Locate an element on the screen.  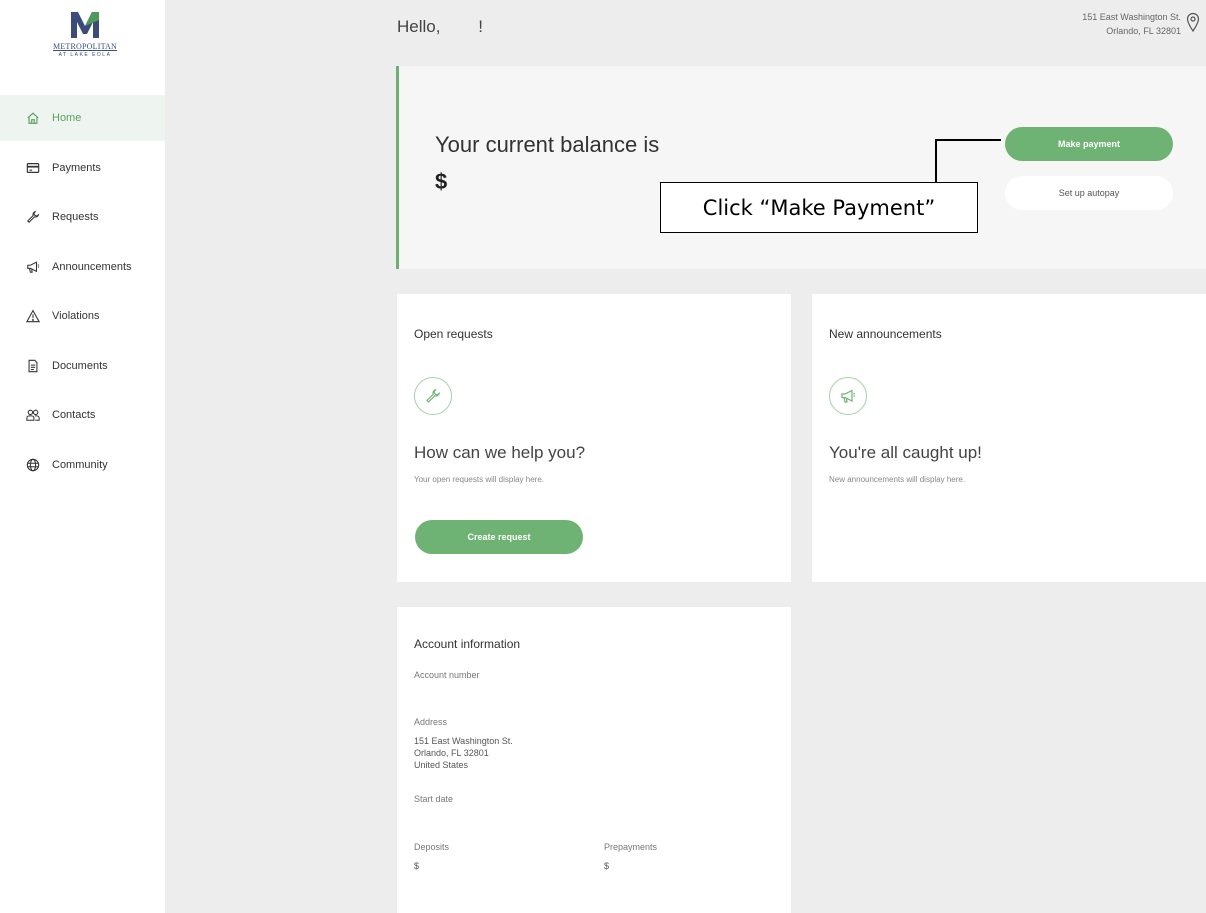
instruction-callout: Click “Make Payment” is located at coordinates (819, 207).